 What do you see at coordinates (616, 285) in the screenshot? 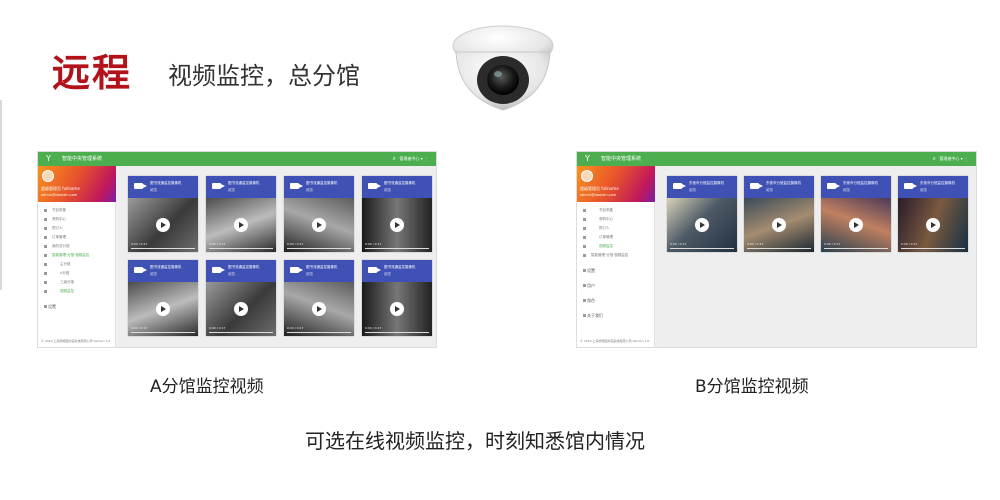
I see `sidebar-item: 用户` at bounding box center [616, 285].